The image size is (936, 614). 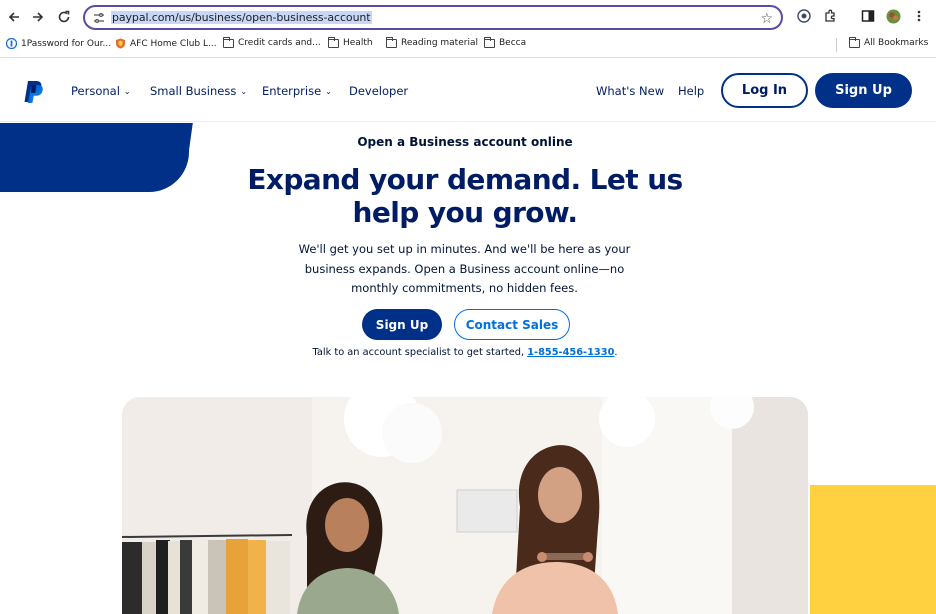 I want to click on menu-personal: Personal ⌄, so click(x=101, y=91).